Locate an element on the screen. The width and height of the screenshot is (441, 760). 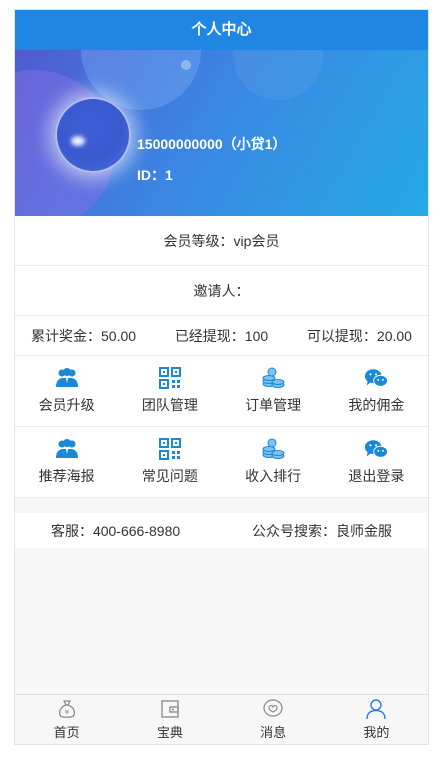
tab-label: 消息 is located at coordinates (273, 732).